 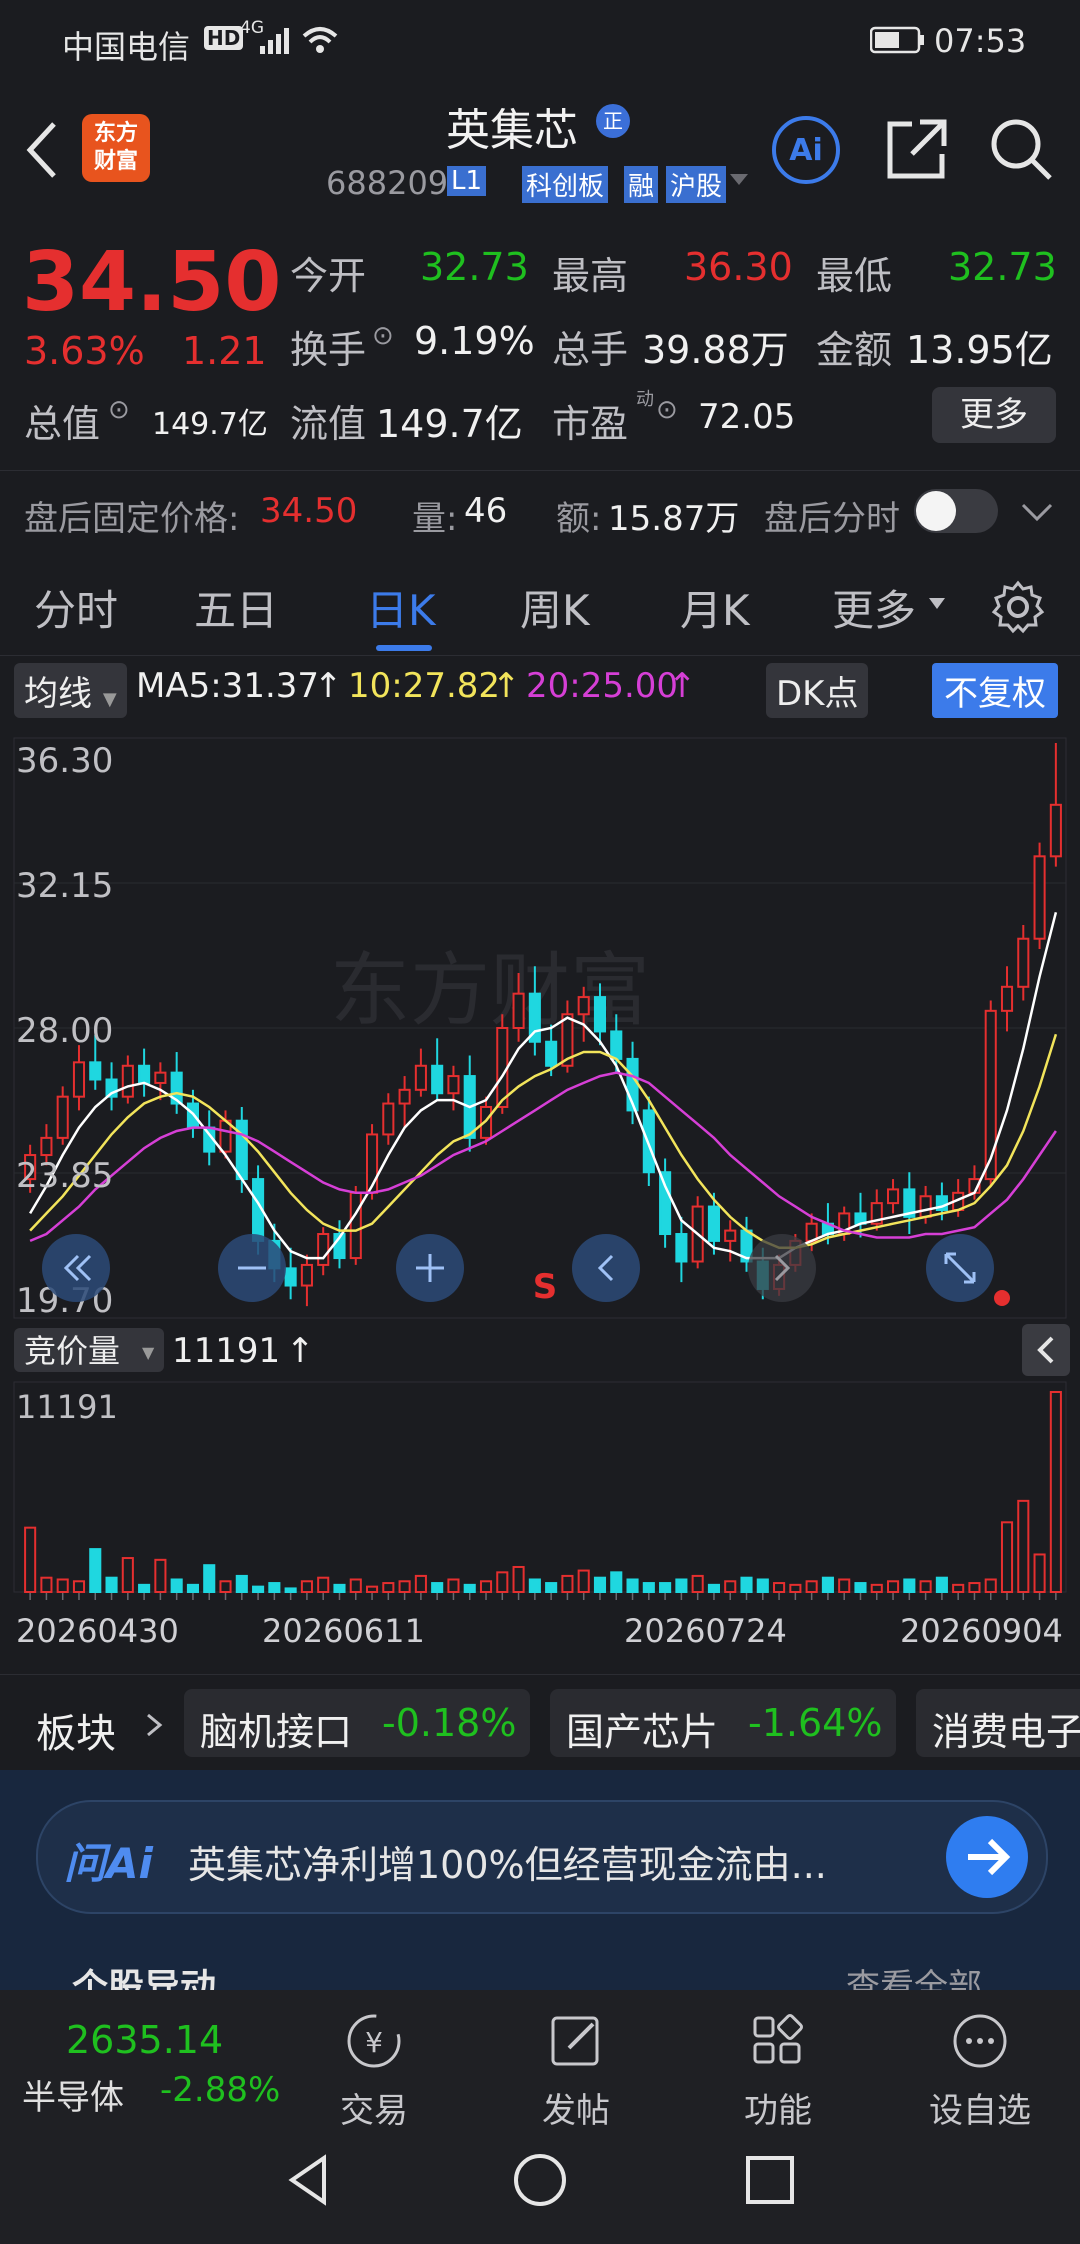 What do you see at coordinates (374, 2070) in the screenshot?
I see `nav-trade: ¥ 交易` at bounding box center [374, 2070].